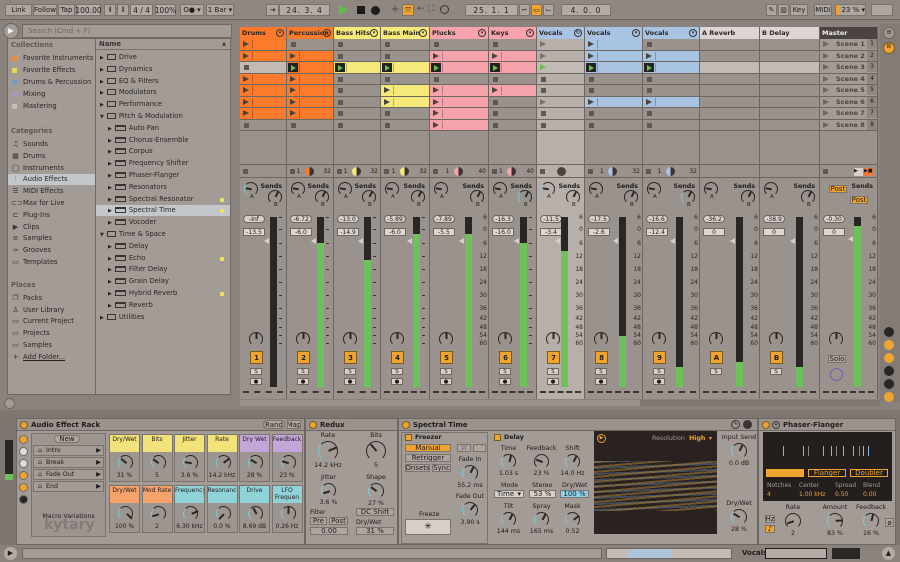  Describe the element at coordinates (572, 519) in the screenshot. I see `mask-knob` at that location.